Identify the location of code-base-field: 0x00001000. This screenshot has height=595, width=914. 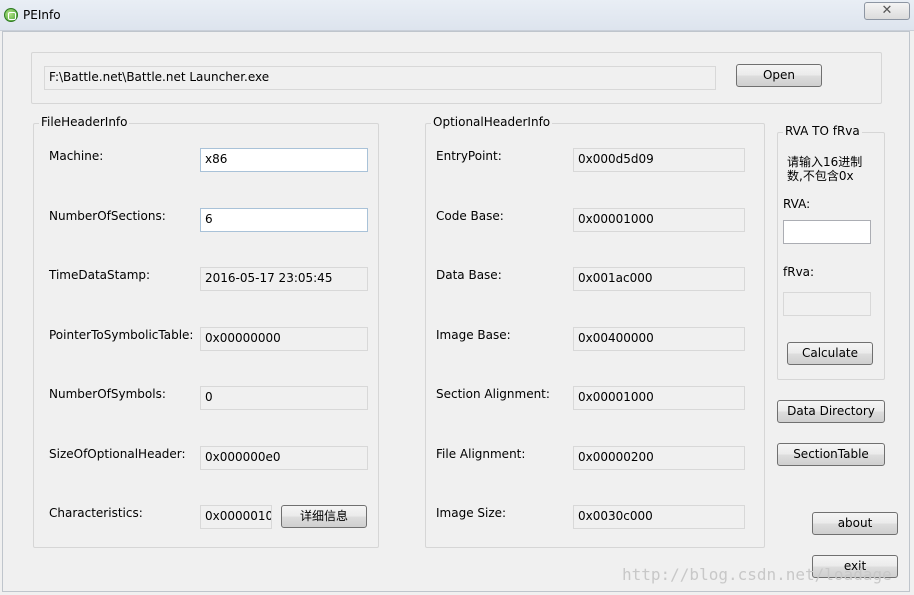
(659, 220).